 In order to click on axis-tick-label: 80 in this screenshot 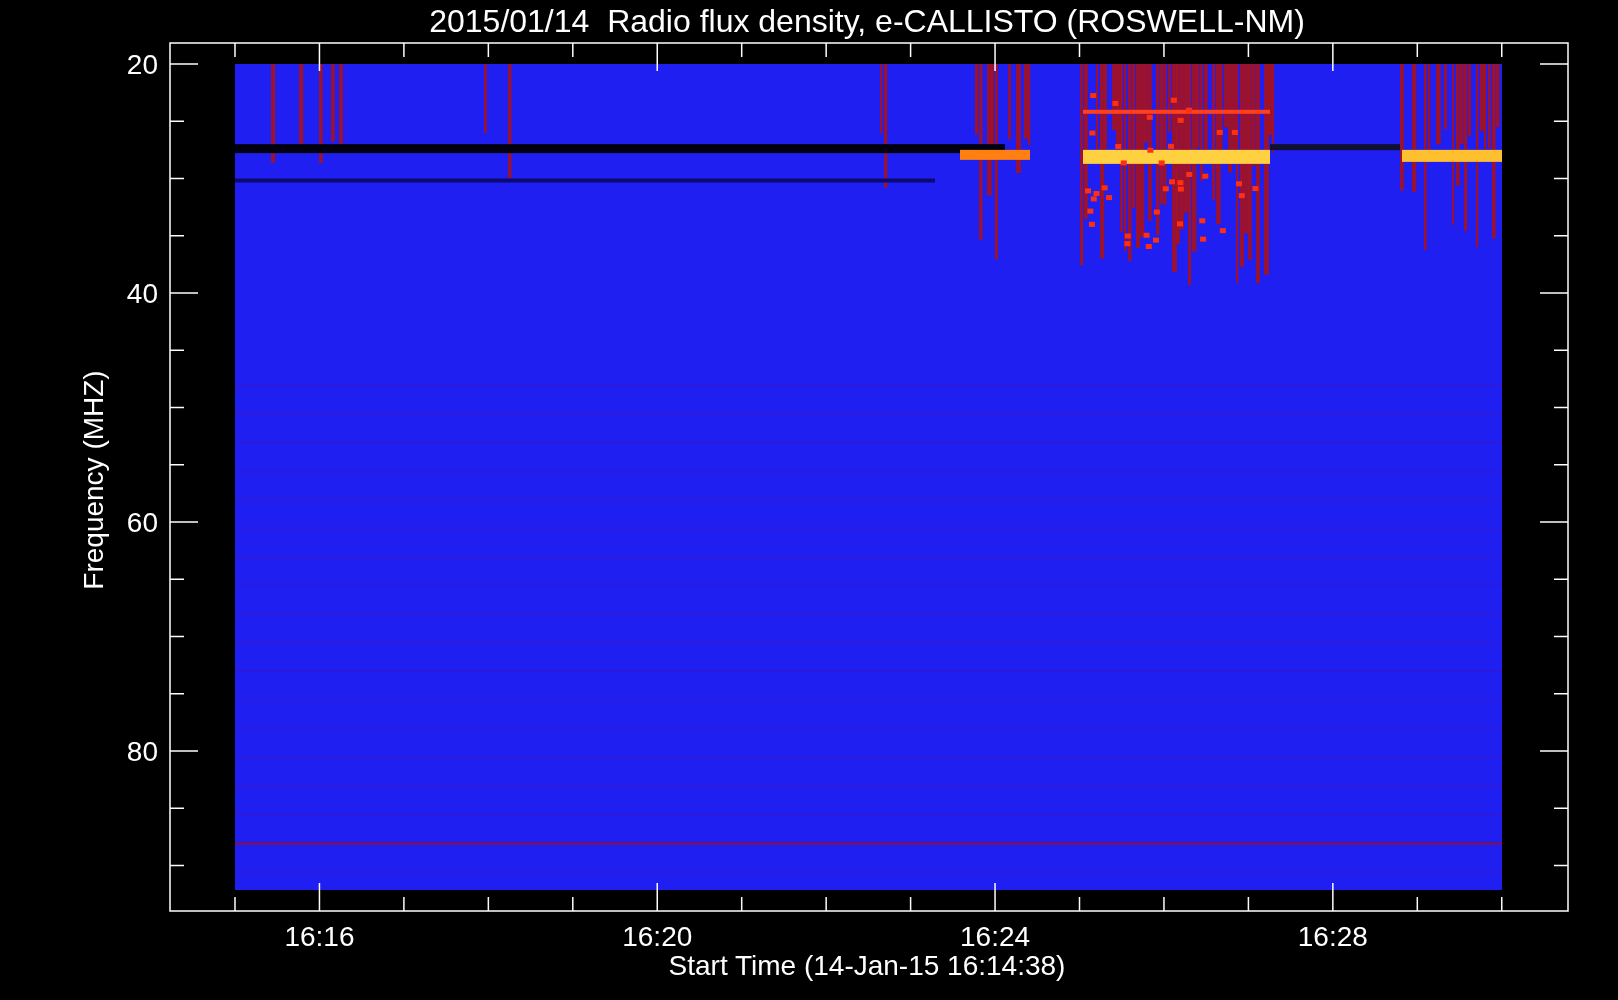, I will do `click(142, 751)`.